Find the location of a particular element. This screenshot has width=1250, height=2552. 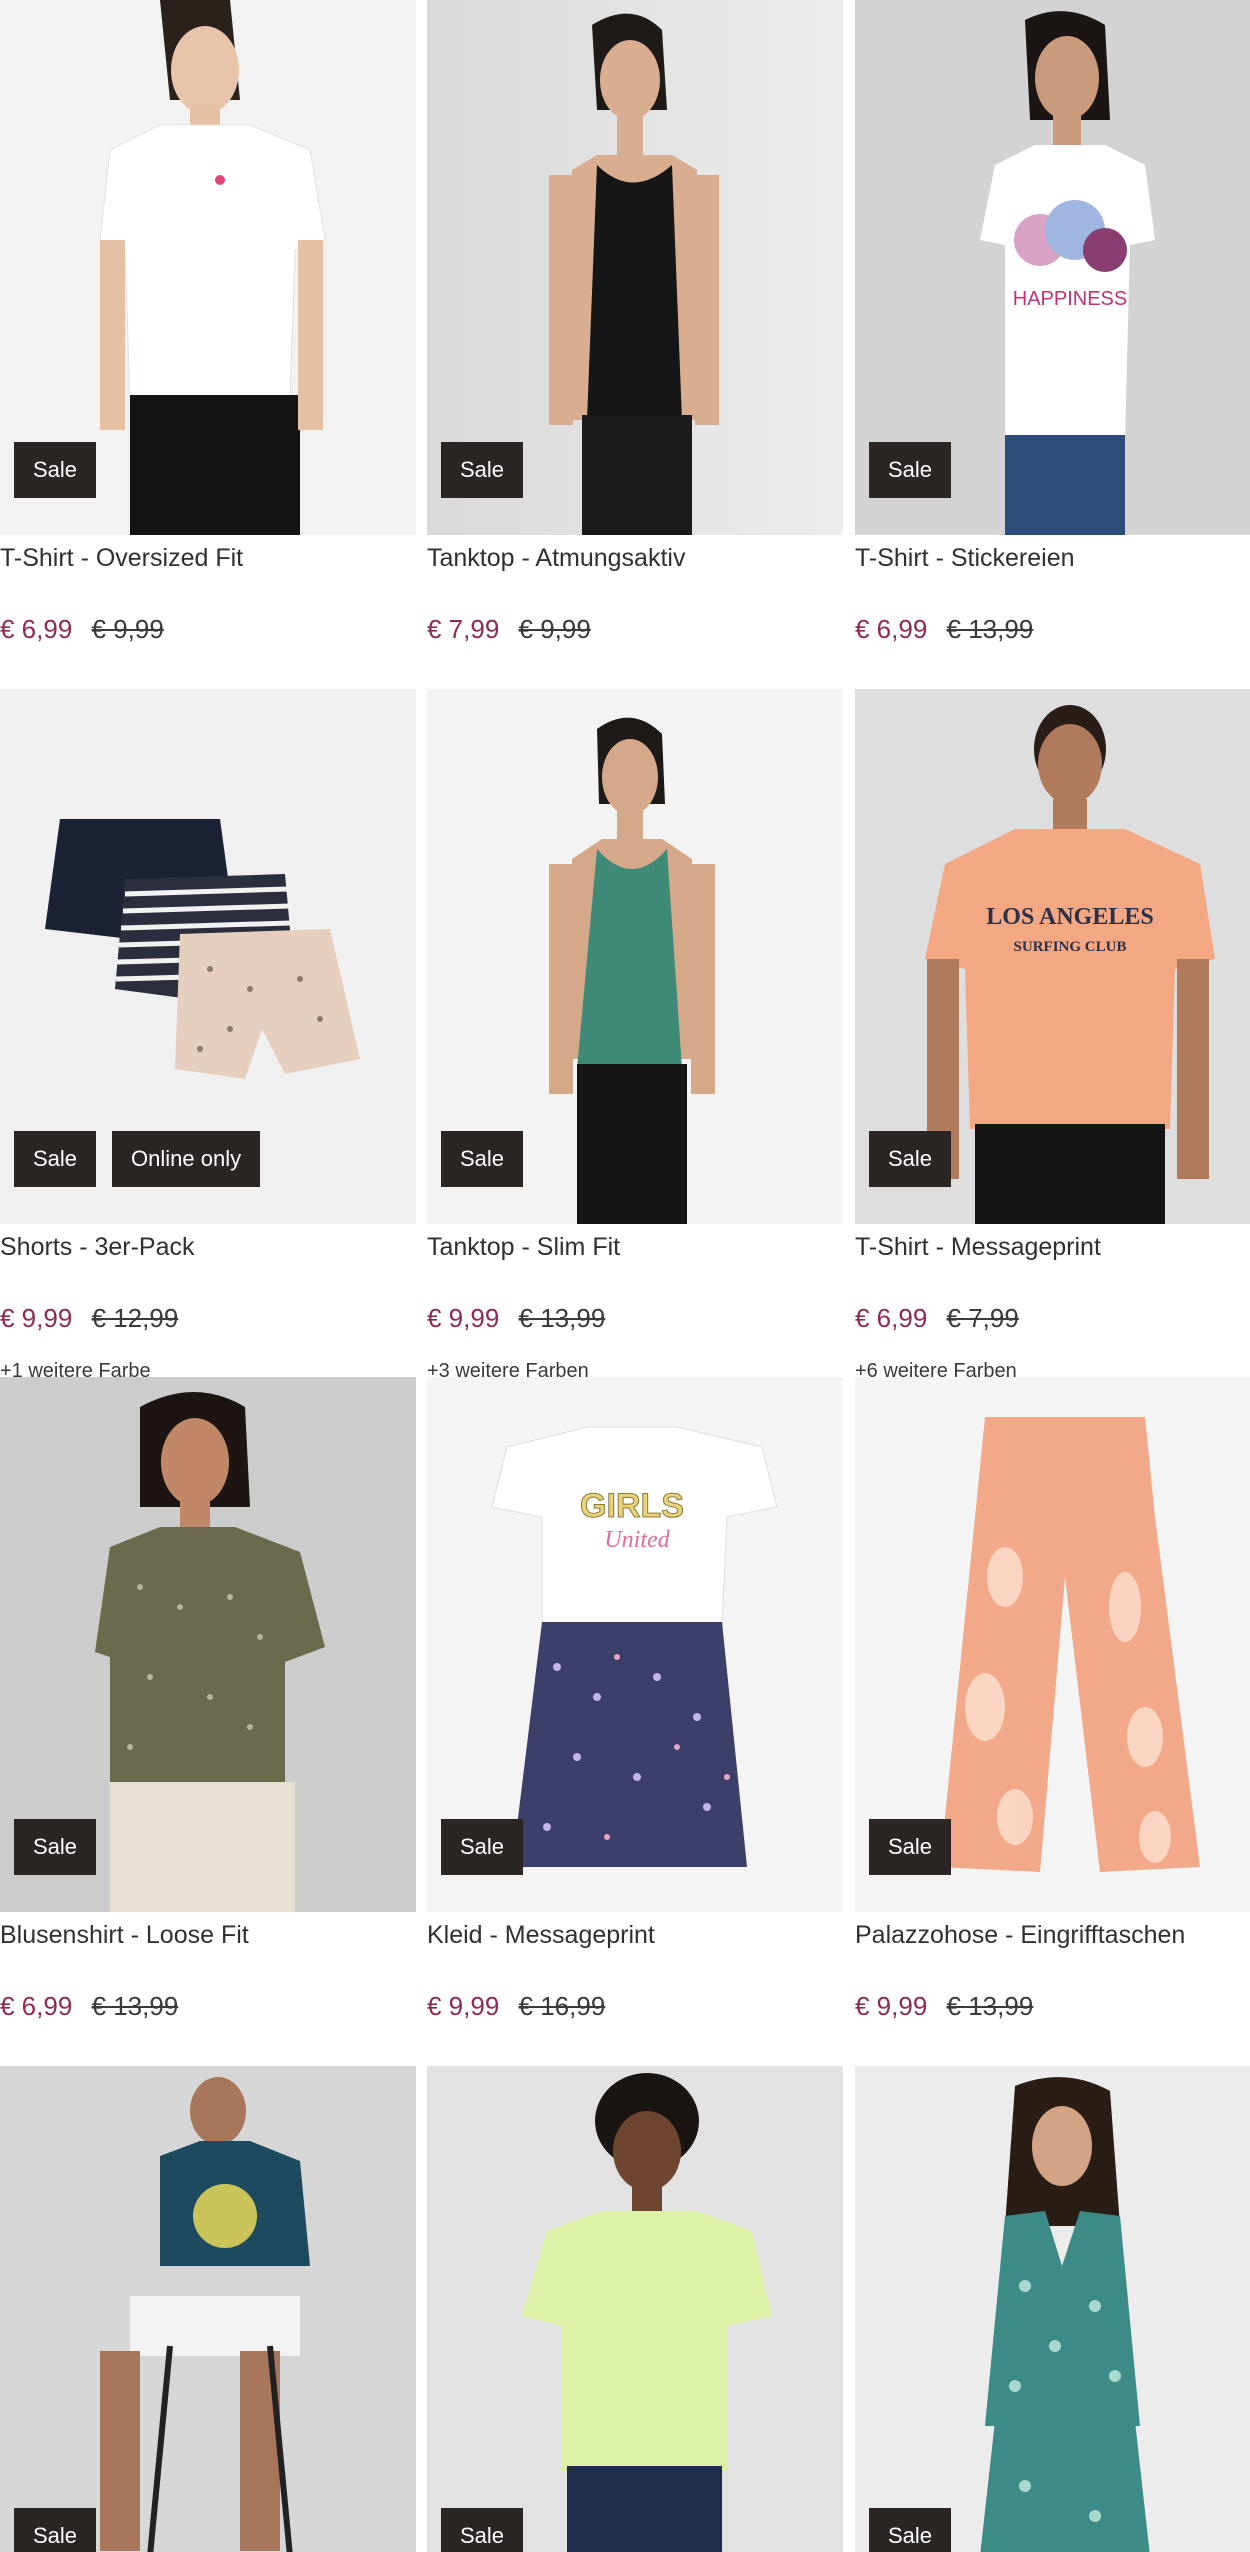

price-row: € 6,99 € 7,99 is located at coordinates (937, 1318).